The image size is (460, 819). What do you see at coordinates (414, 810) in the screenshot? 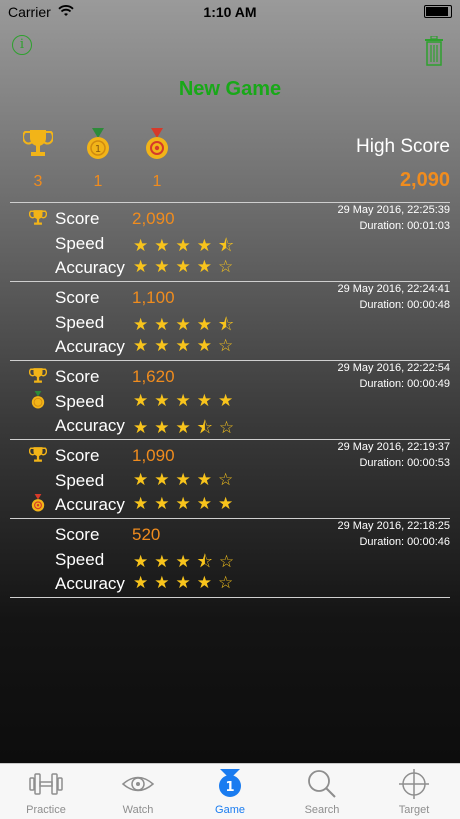
I see `tab-label: Target` at bounding box center [414, 810].